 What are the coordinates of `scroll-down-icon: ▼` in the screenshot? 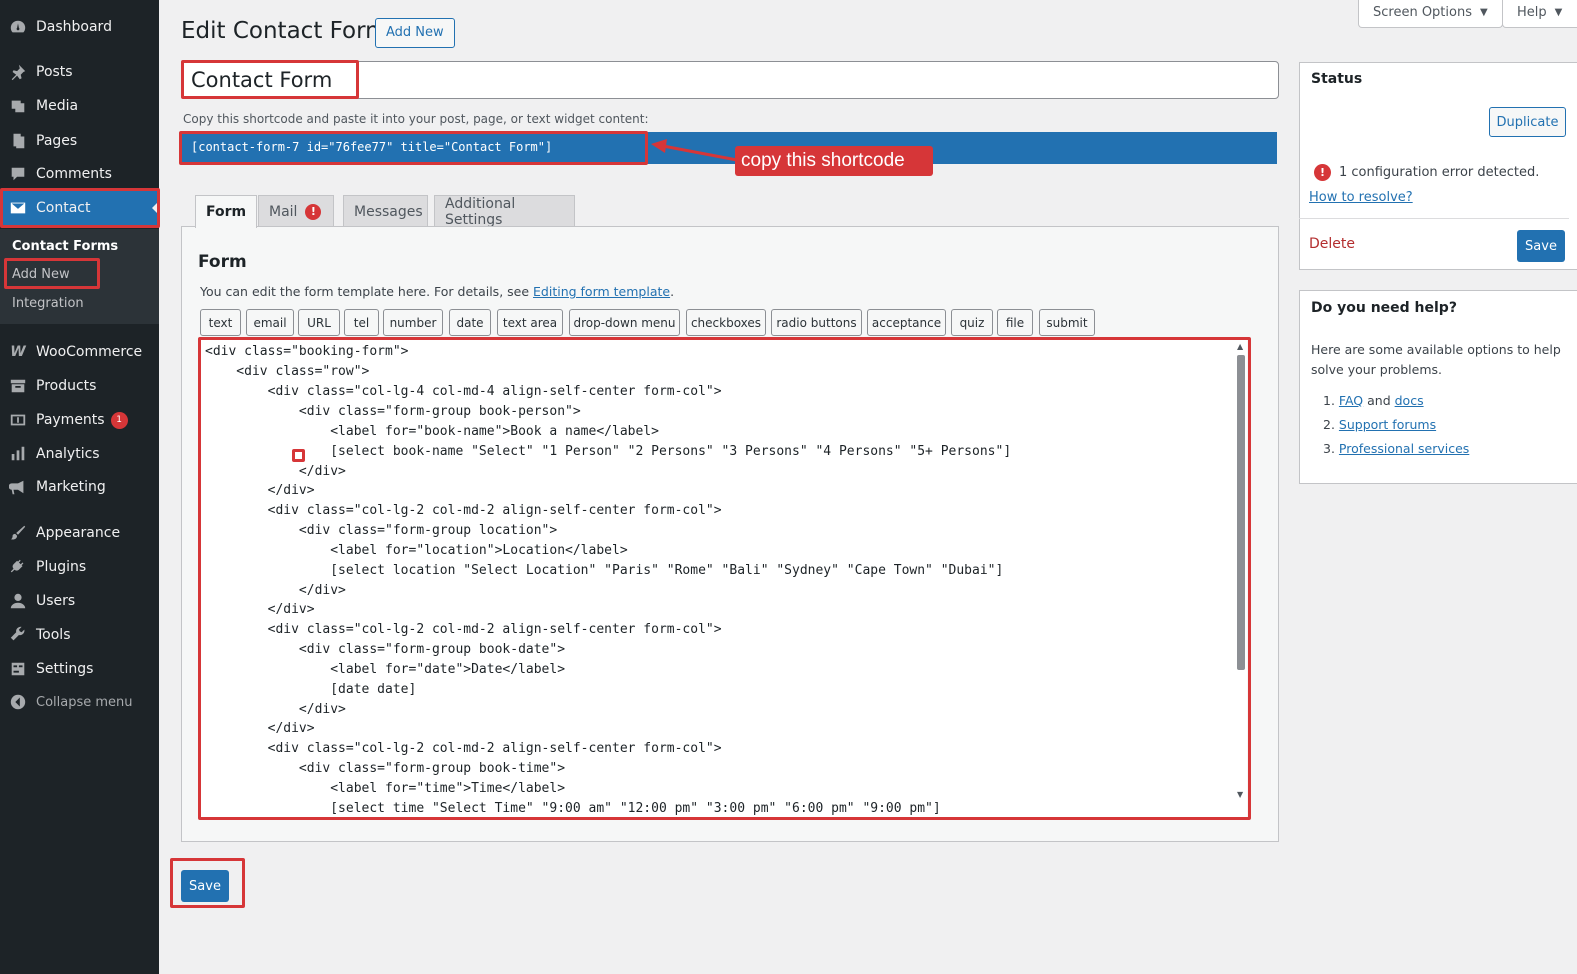 It's located at (1240, 794).